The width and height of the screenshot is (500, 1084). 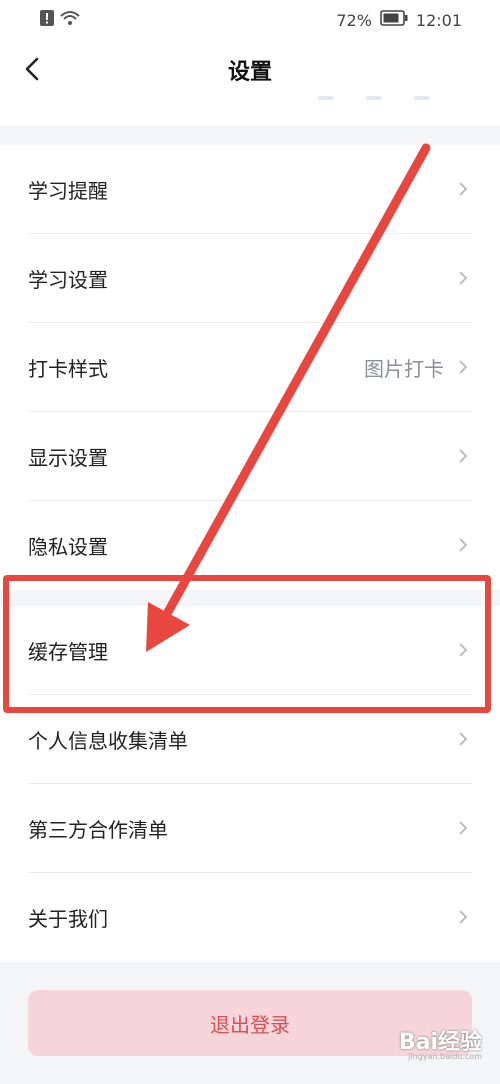 I want to click on row-label: 第三方合作清单, so click(x=98, y=830).